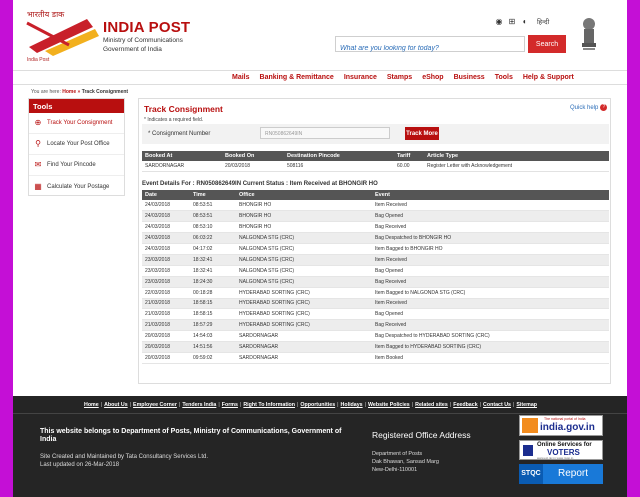 The height and width of the screenshot is (497, 640). What do you see at coordinates (213, 347) in the screenshot?
I see `table-cell: 14:51:56` at bounding box center [213, 347].